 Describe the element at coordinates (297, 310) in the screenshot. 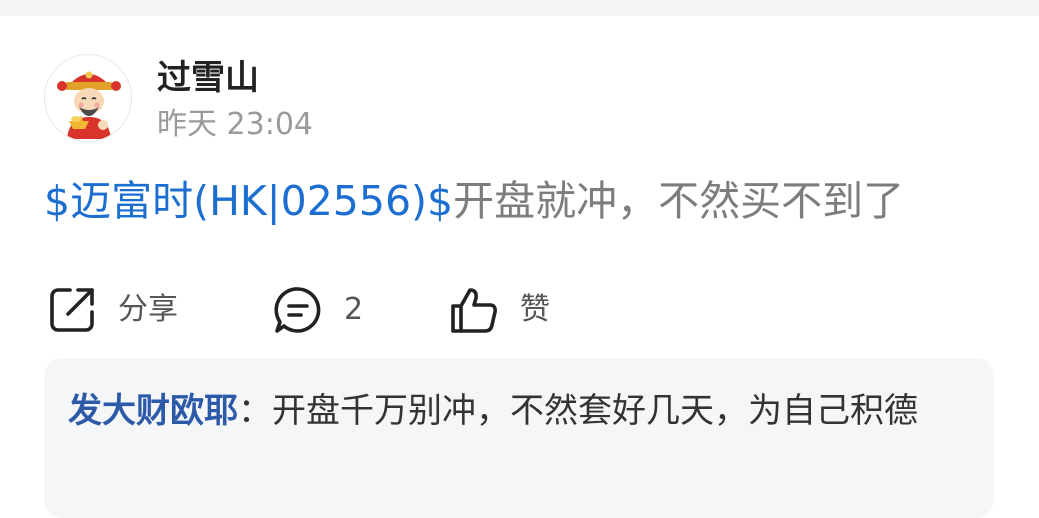

I see `comment-icon` at that location.